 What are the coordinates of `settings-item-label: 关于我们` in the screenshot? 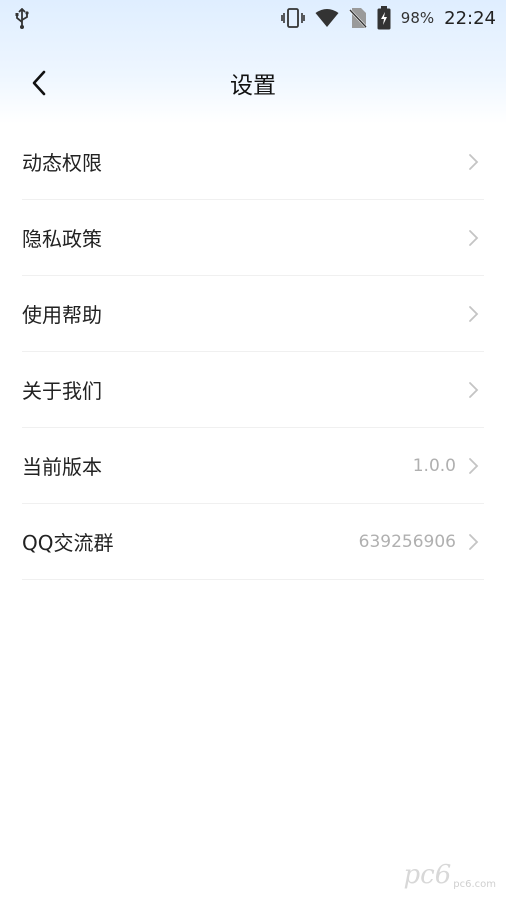 It's located at (62, 391).